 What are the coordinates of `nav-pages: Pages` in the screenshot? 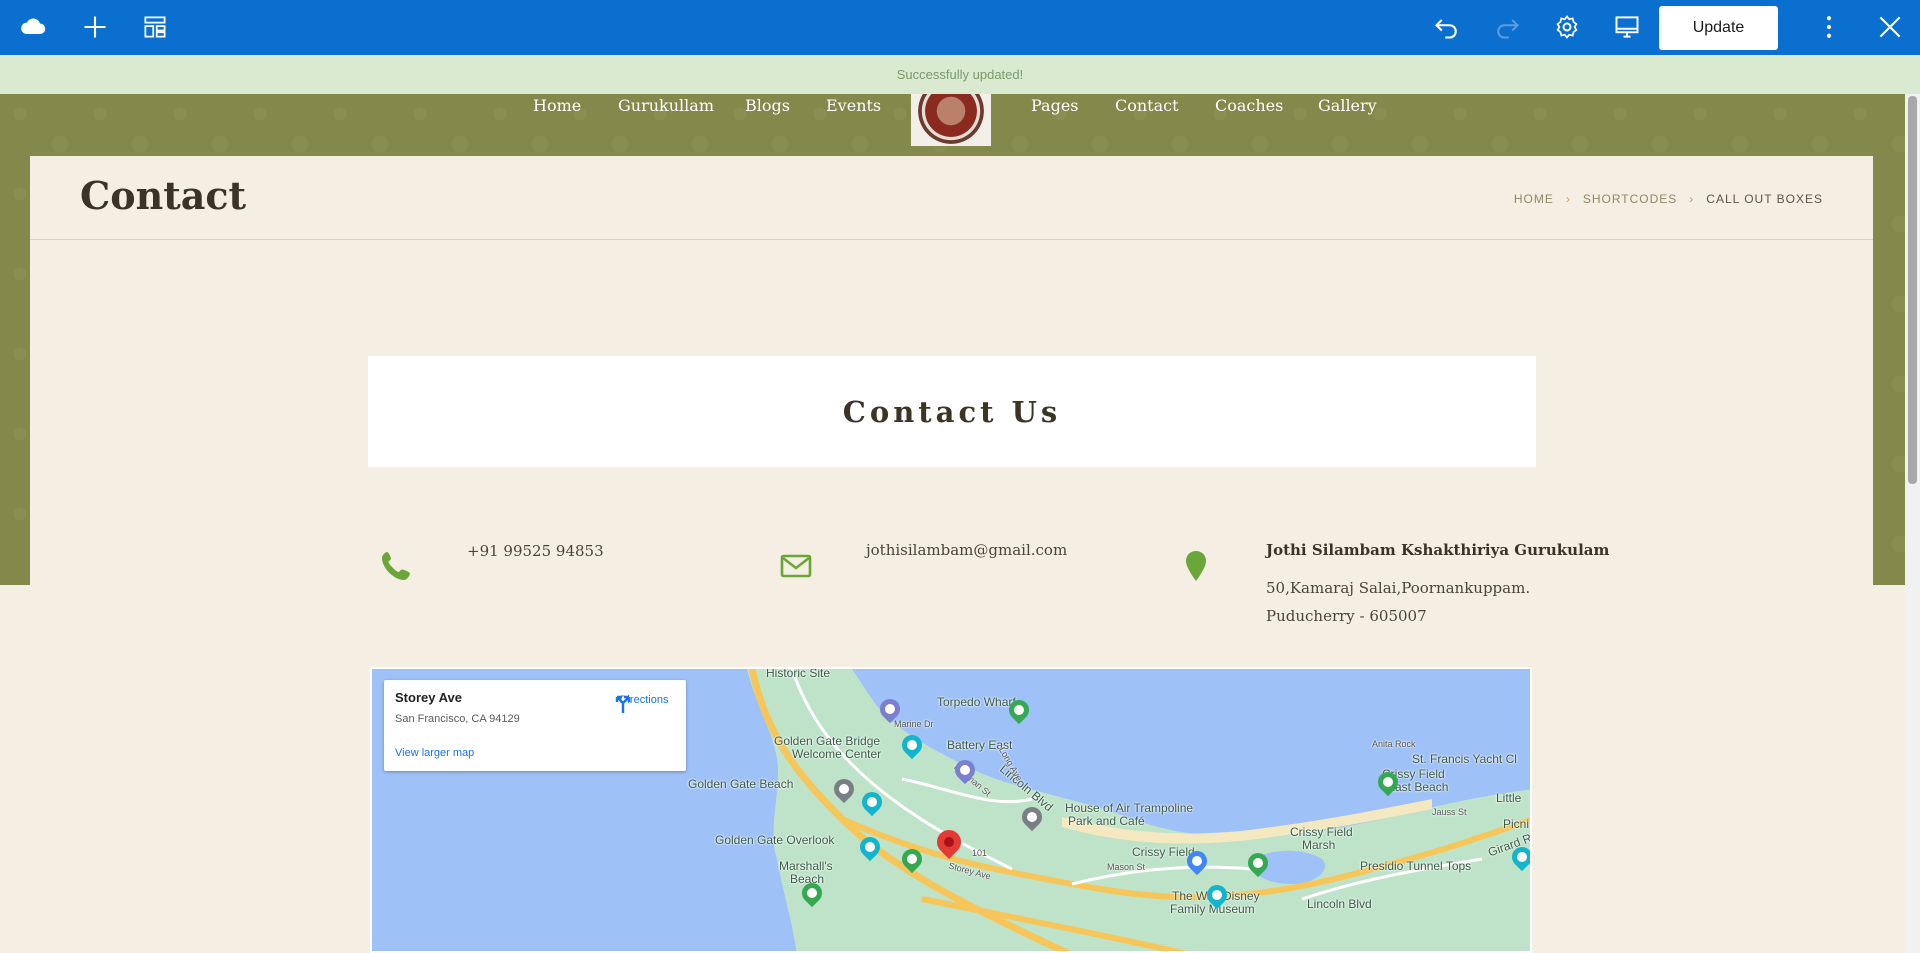 It's located at (1055, 105).